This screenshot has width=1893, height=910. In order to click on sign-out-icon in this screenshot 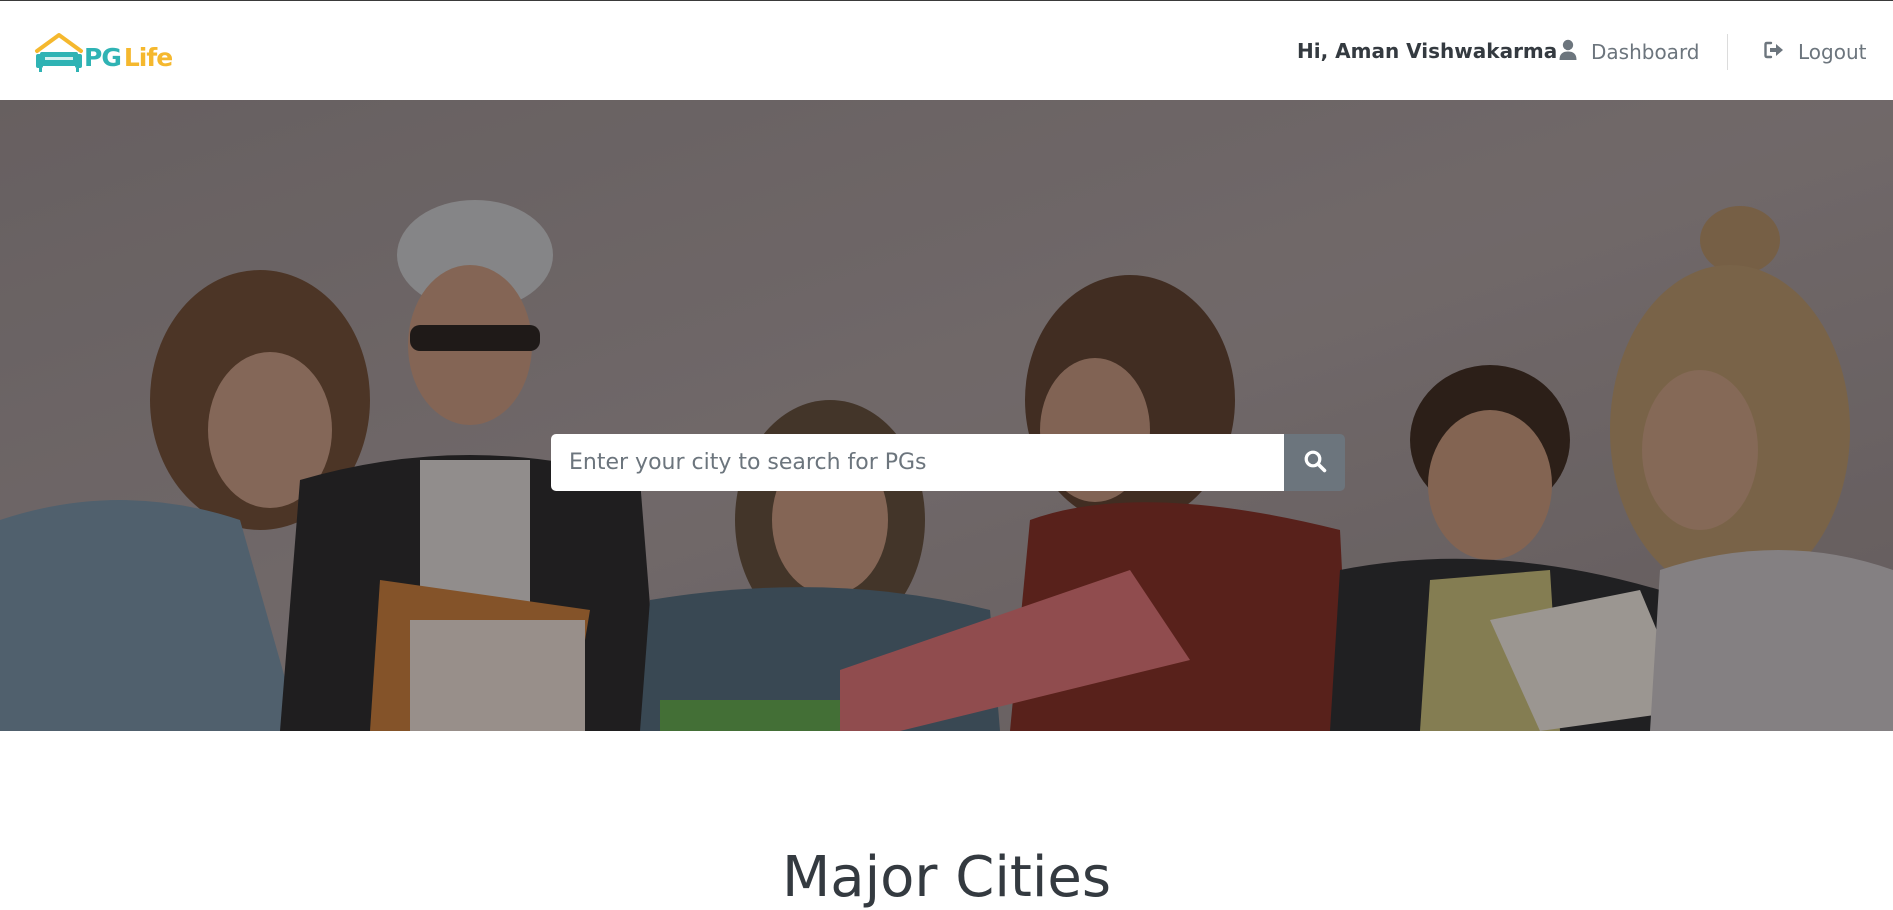, I will do `click(1774, 52)`.